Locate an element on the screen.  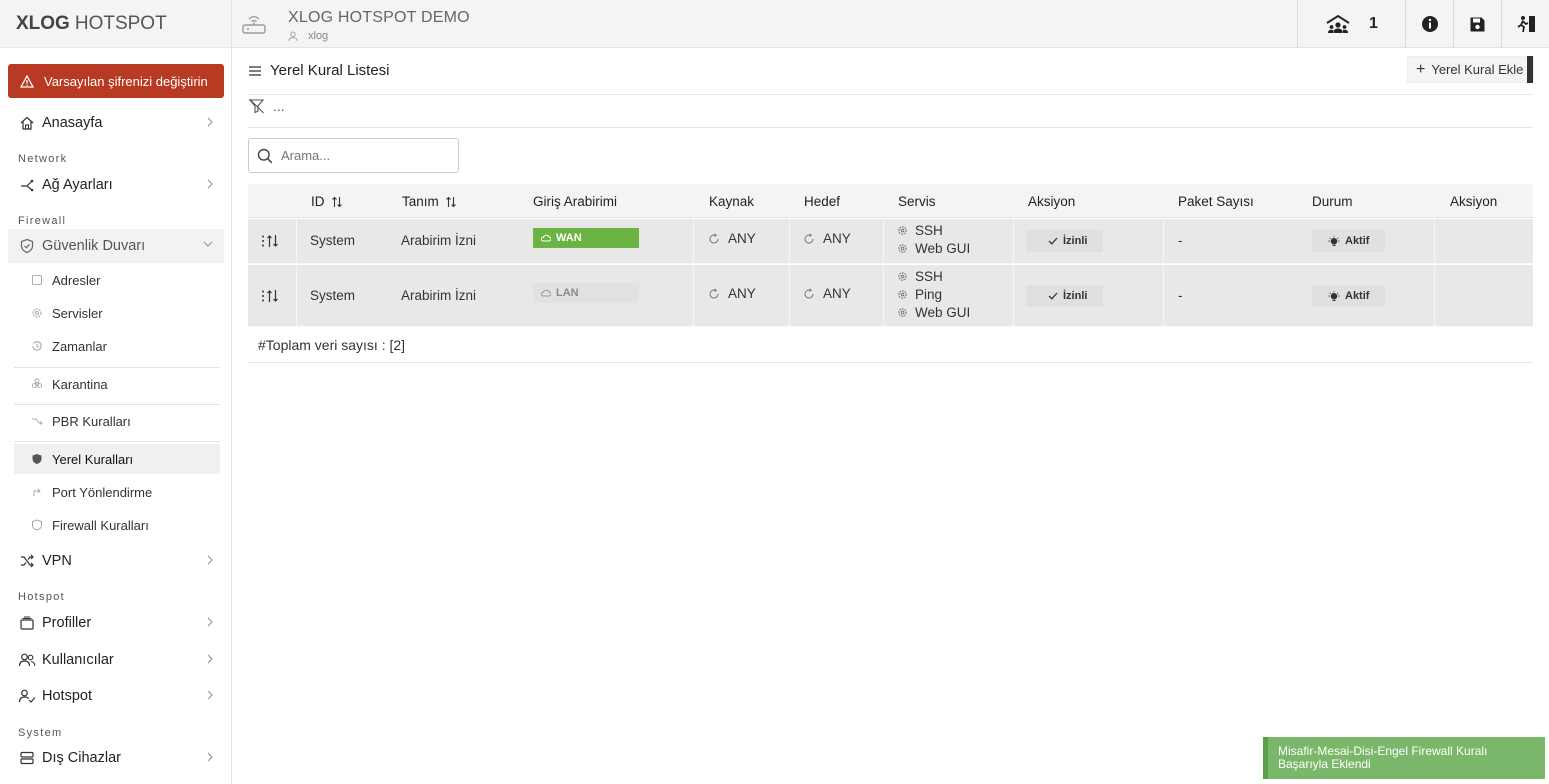
sidebar-item-port-forwarding: Port Yönlendirme is located at coordinates (117, 492).